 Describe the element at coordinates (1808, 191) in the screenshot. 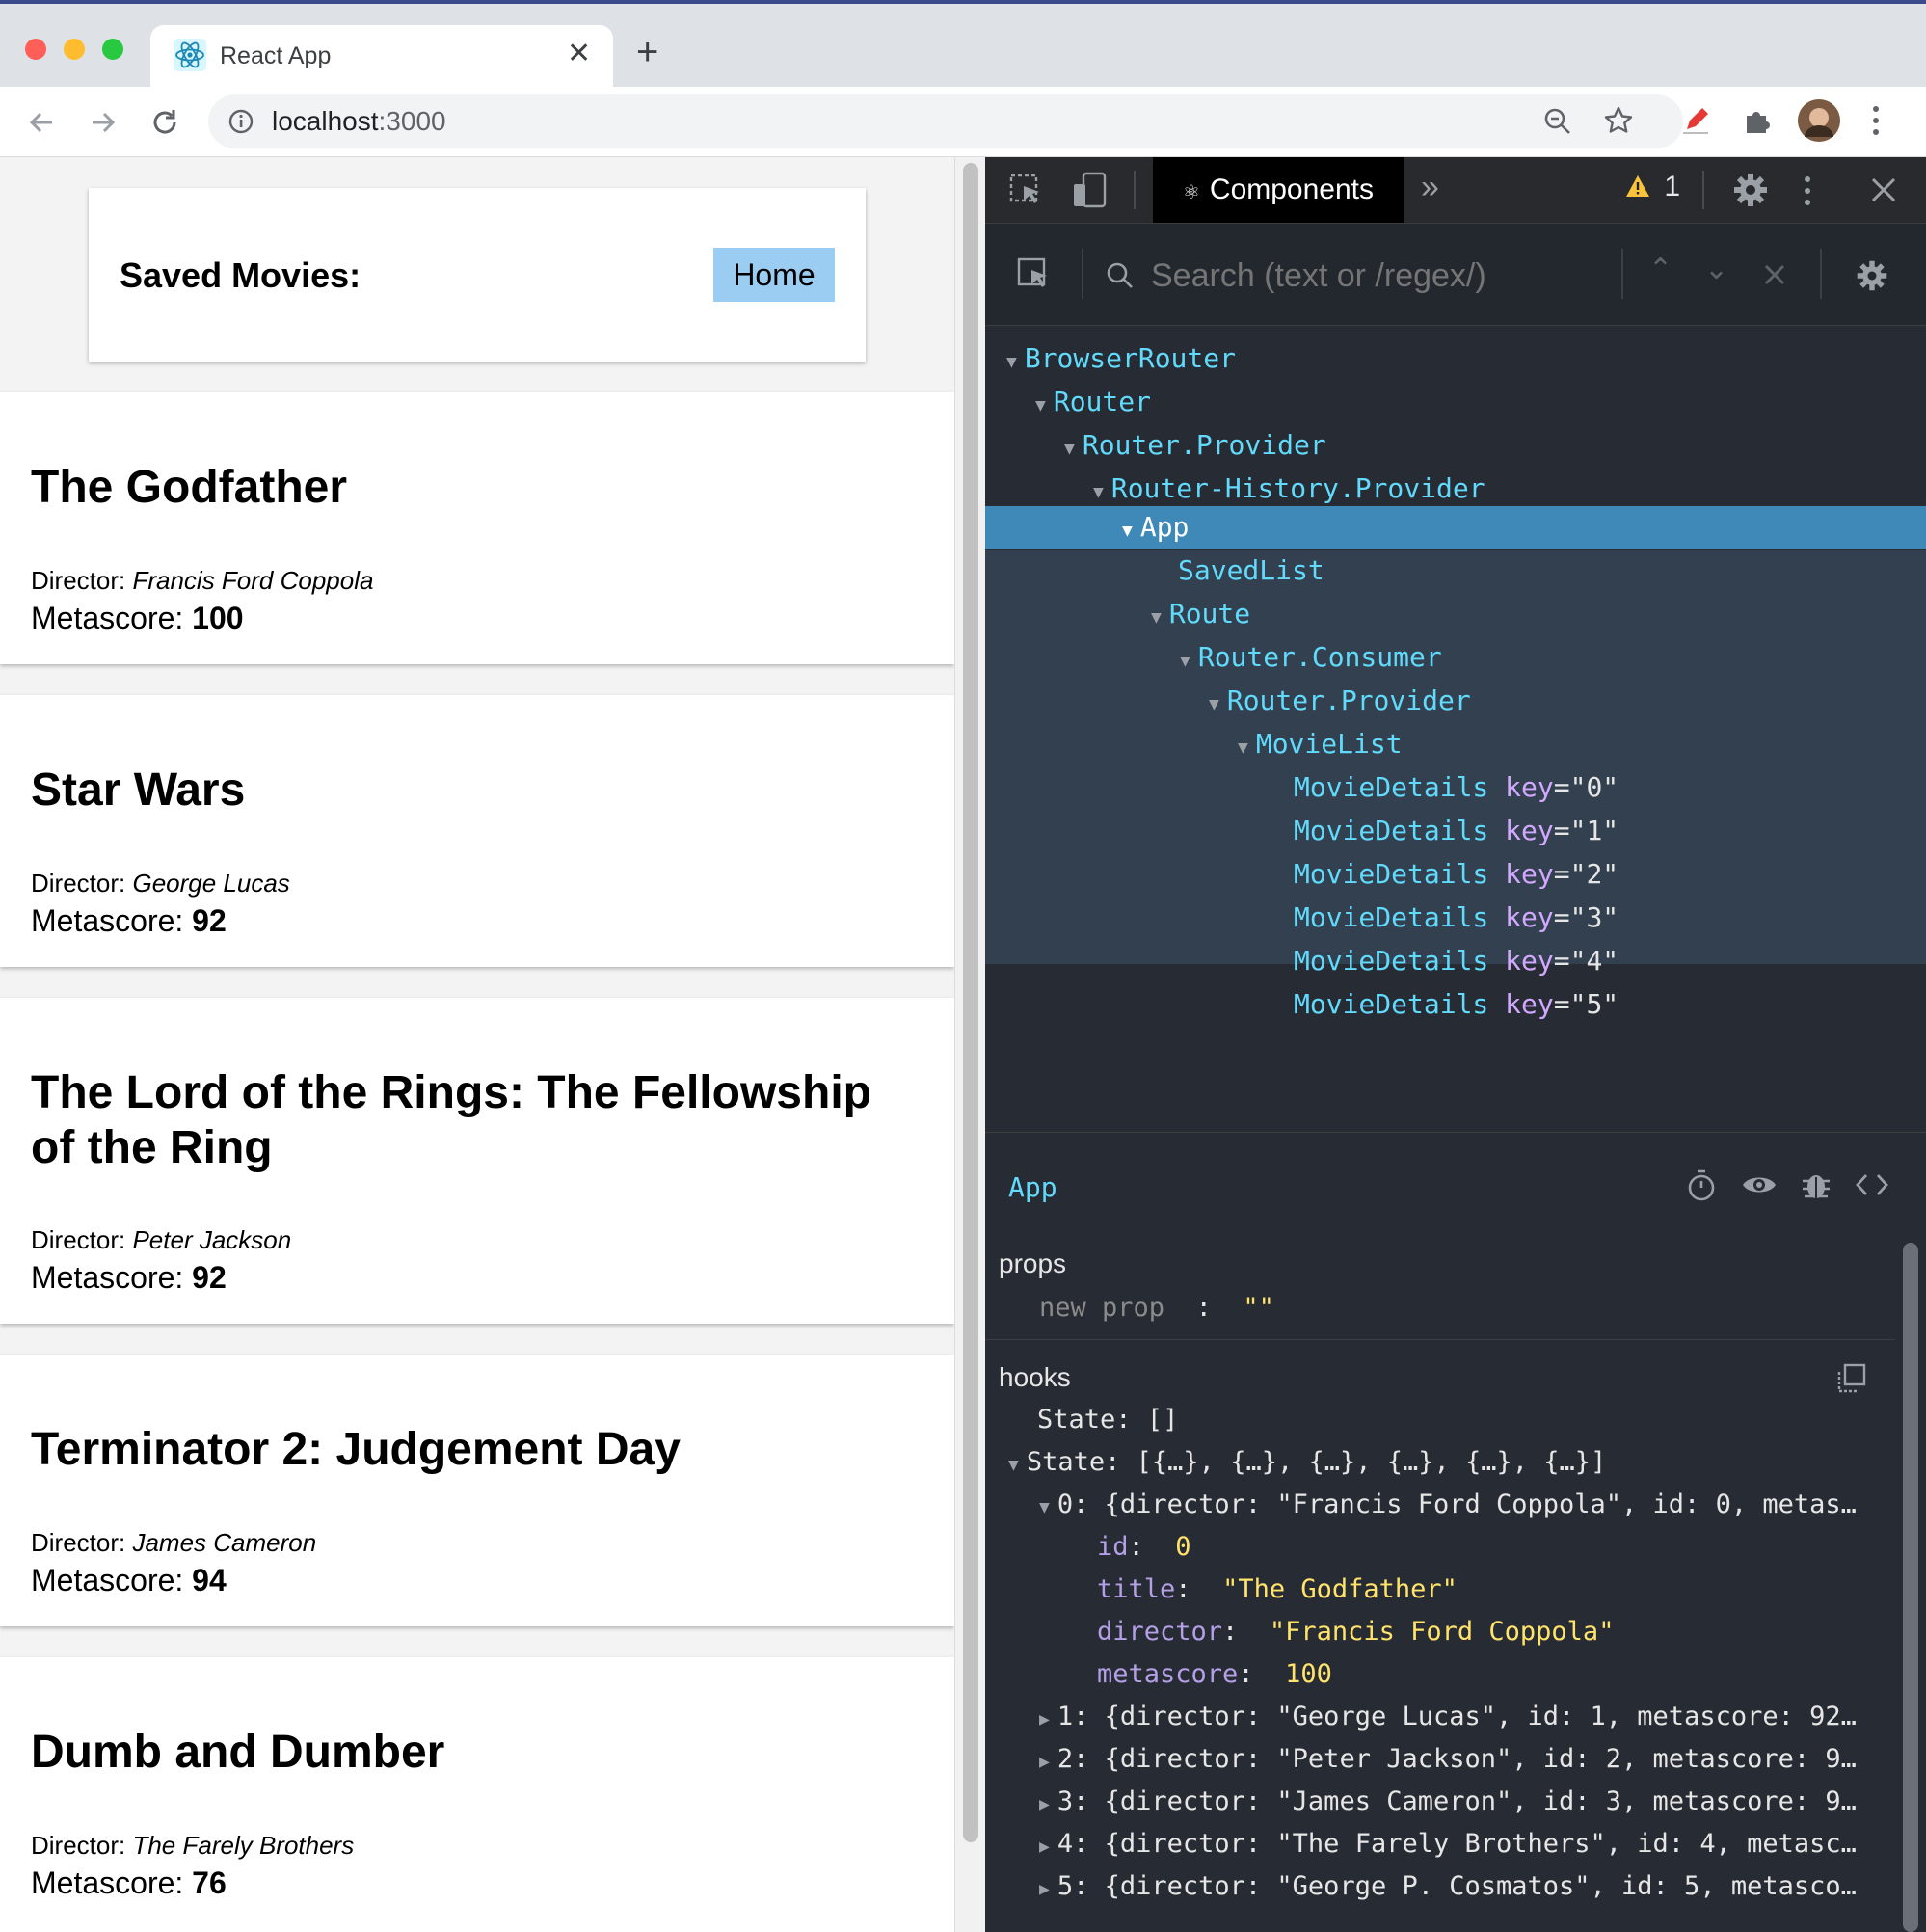

I see `devtools-menu-icon` at that location.